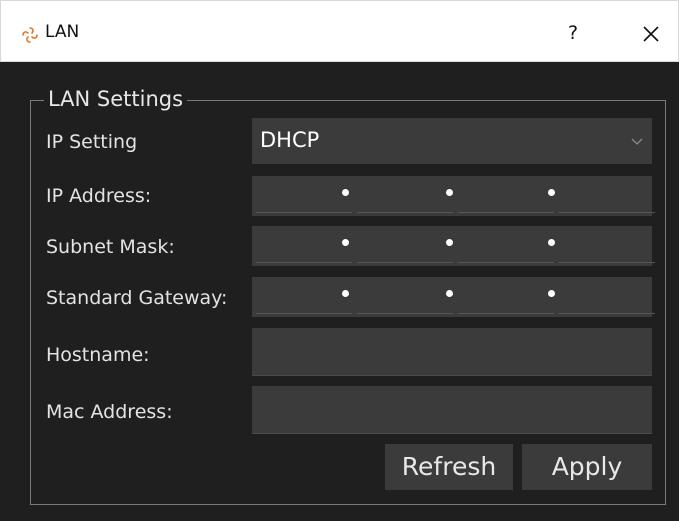 Image resolution: width=679 pixels, height=521 pixels. I want to click on group-title: LAN Settings, so click(116, 99).